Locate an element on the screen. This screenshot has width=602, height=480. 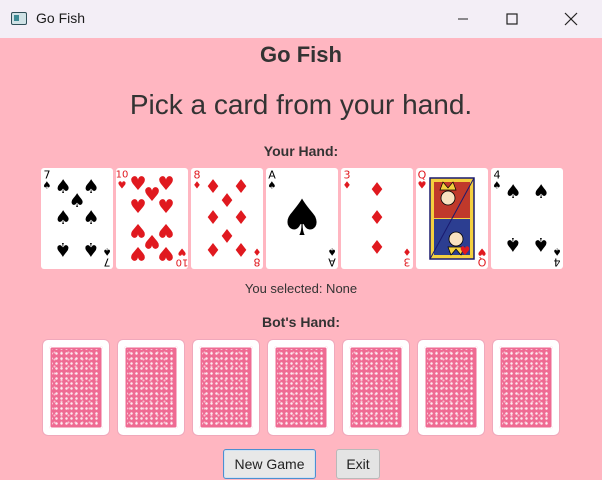
prompt-text: Pick a card from your hand. is located at coordinates (301, 104).